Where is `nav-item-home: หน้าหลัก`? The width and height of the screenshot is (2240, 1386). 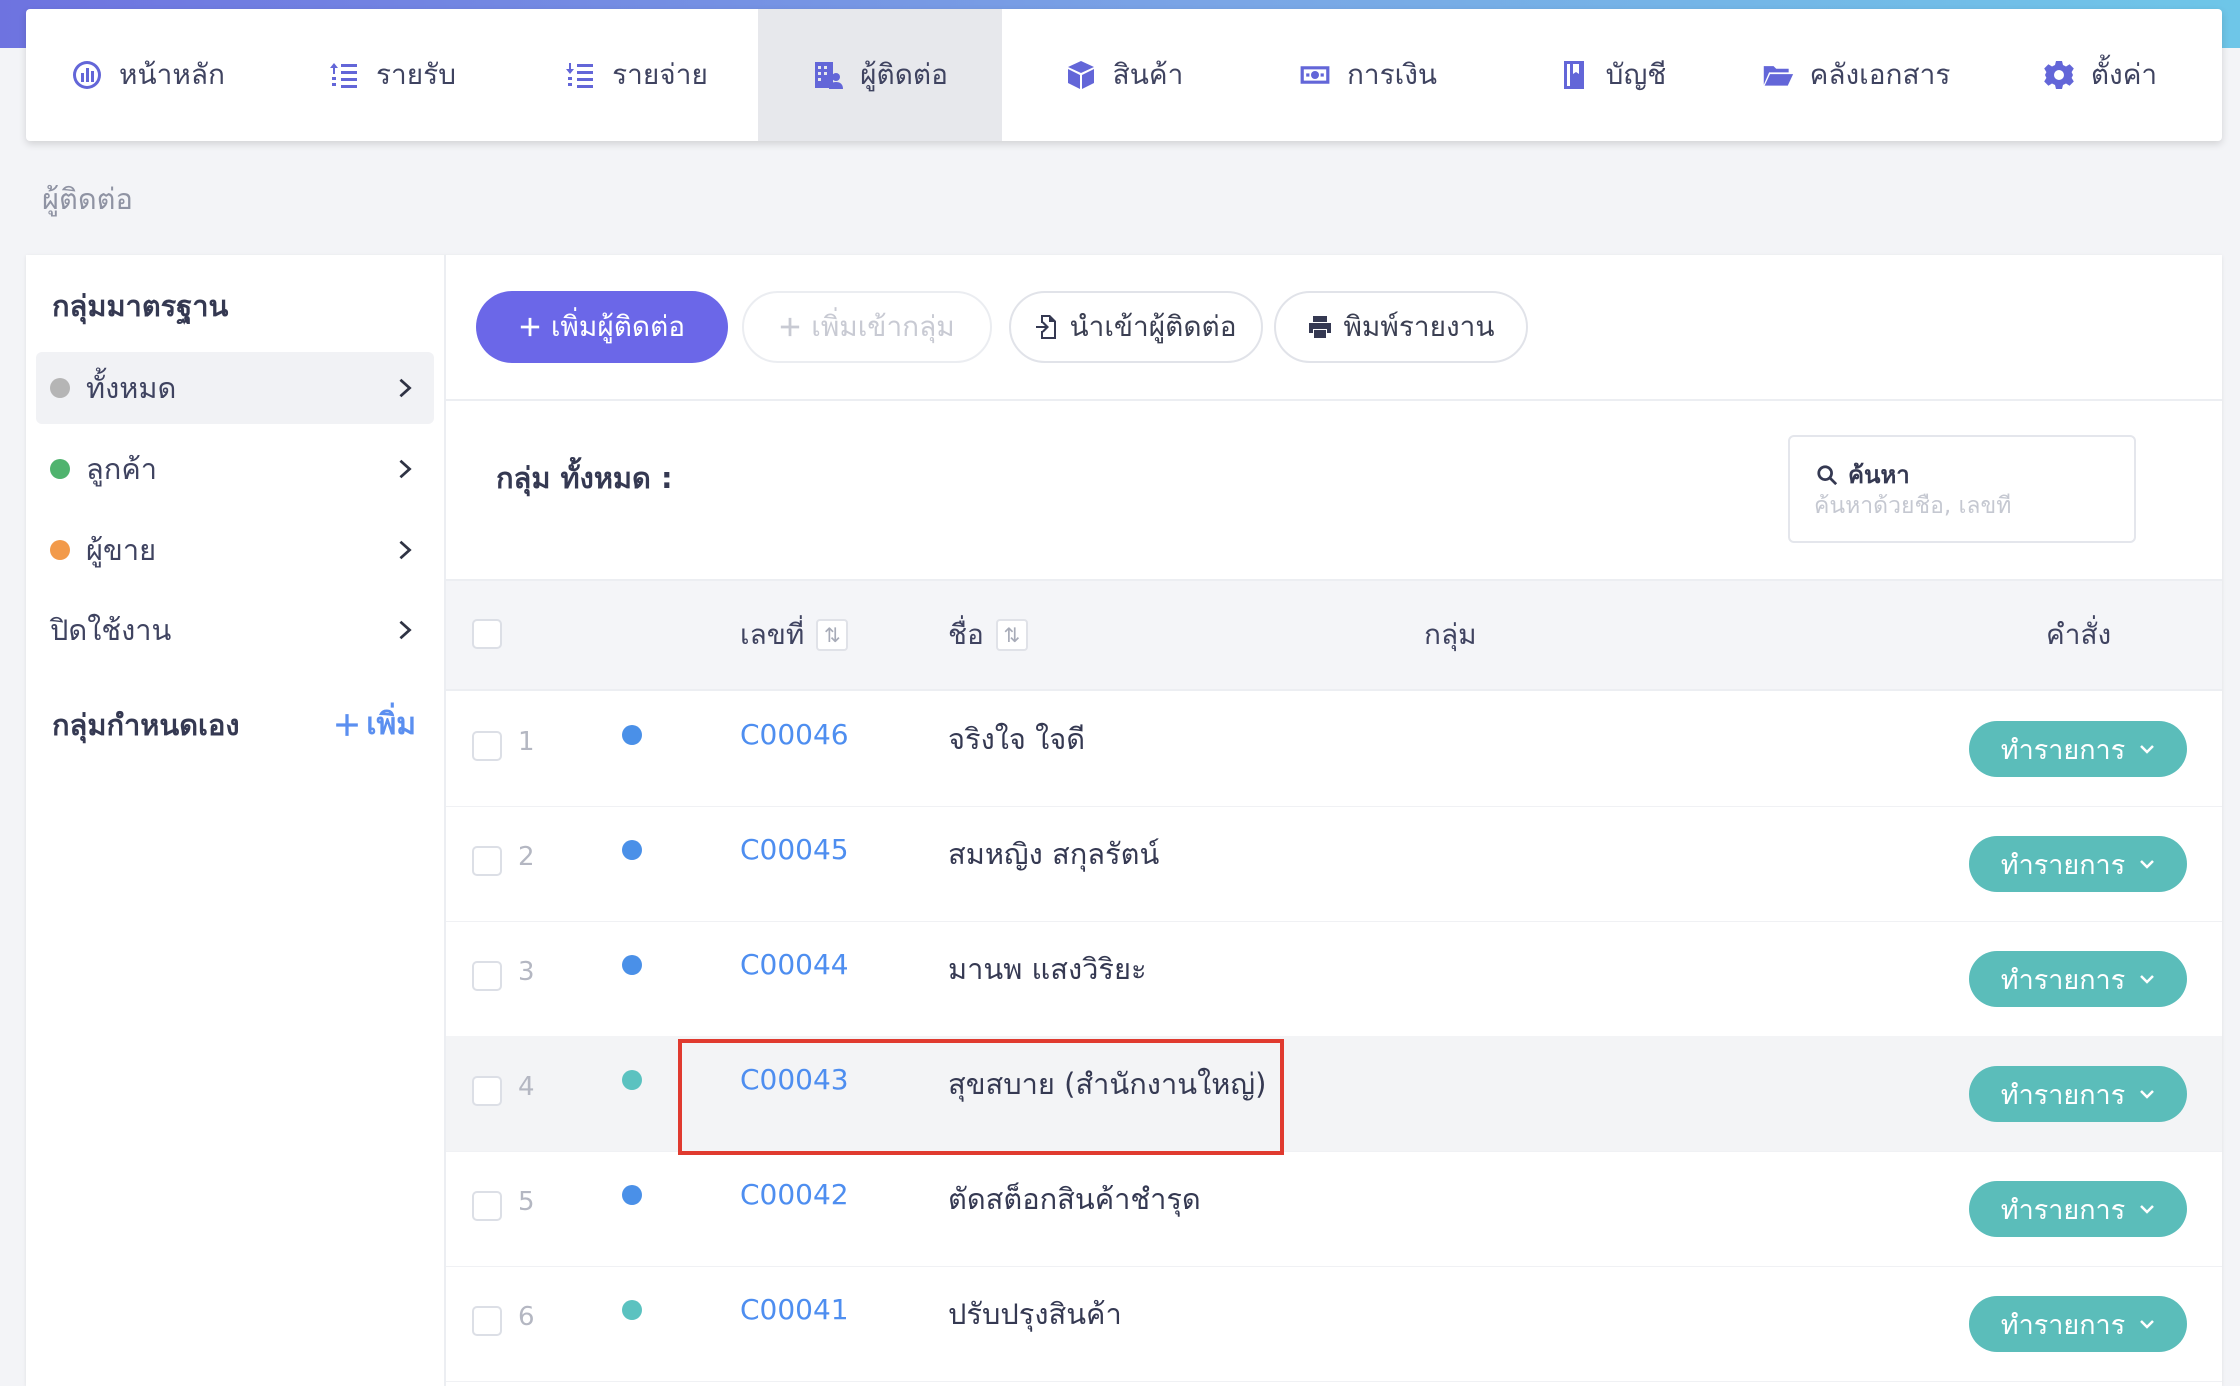
nav-item-home: หน้าหลัก is located at coordinates (148, 75).